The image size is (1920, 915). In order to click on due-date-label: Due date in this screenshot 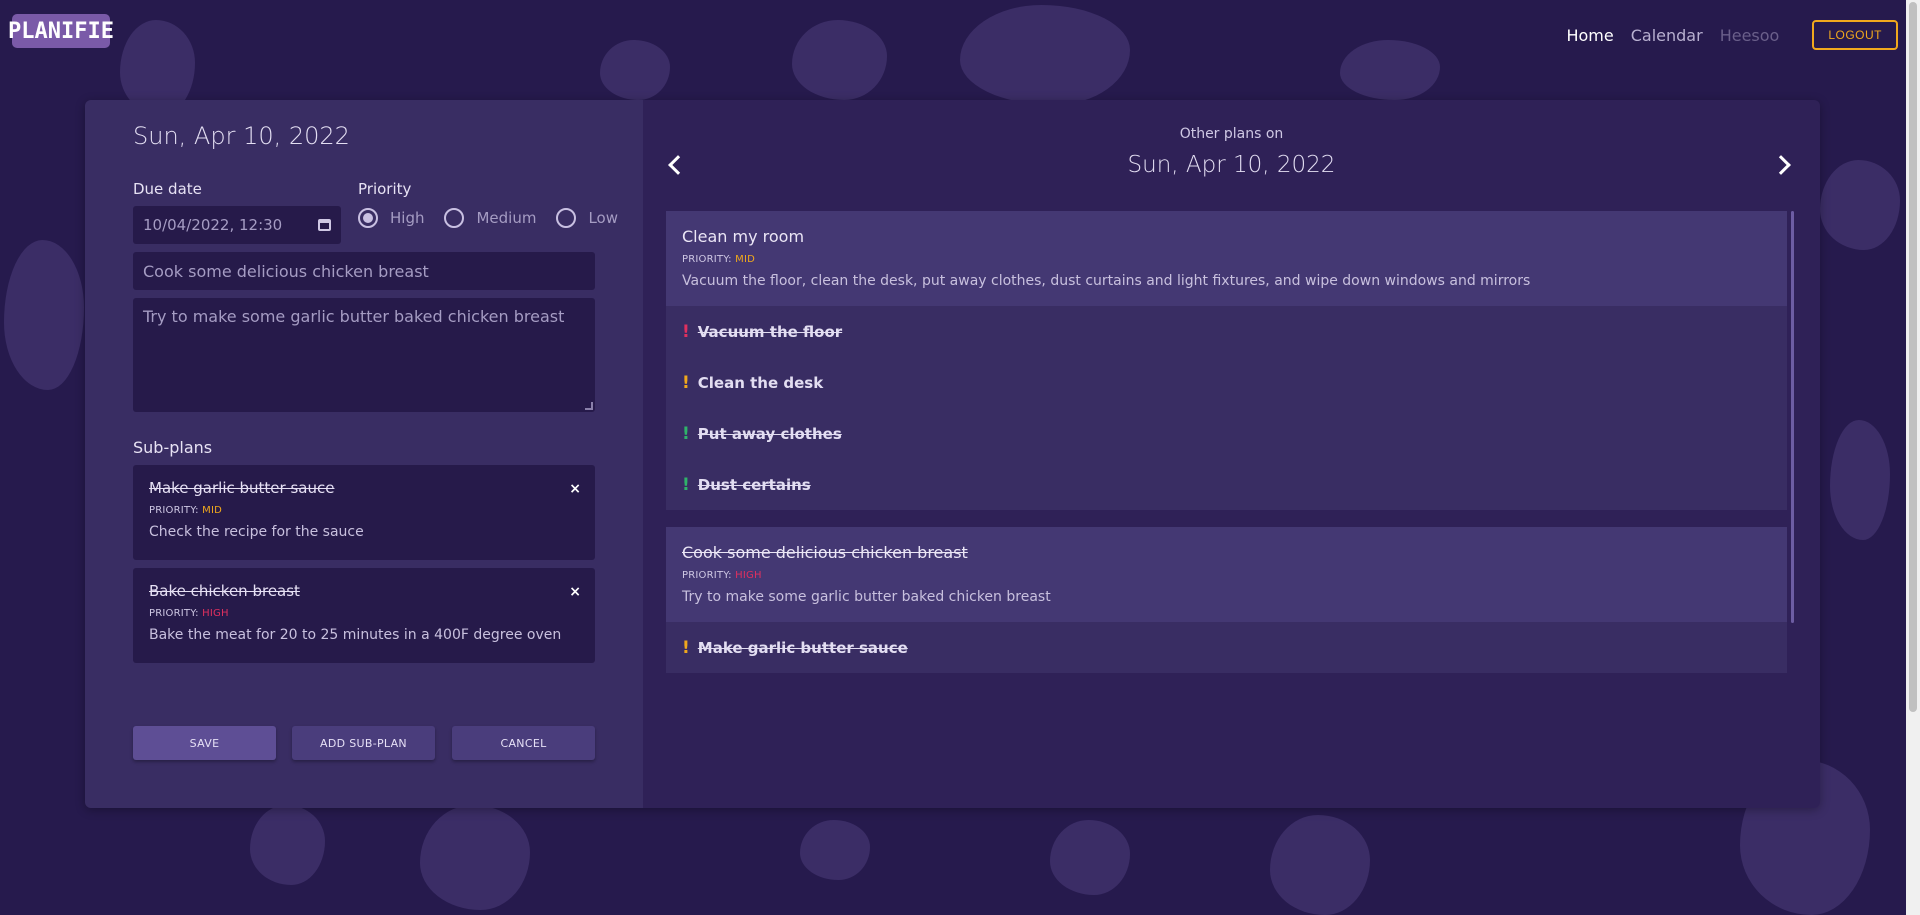, I will do `click(167, 189)`.